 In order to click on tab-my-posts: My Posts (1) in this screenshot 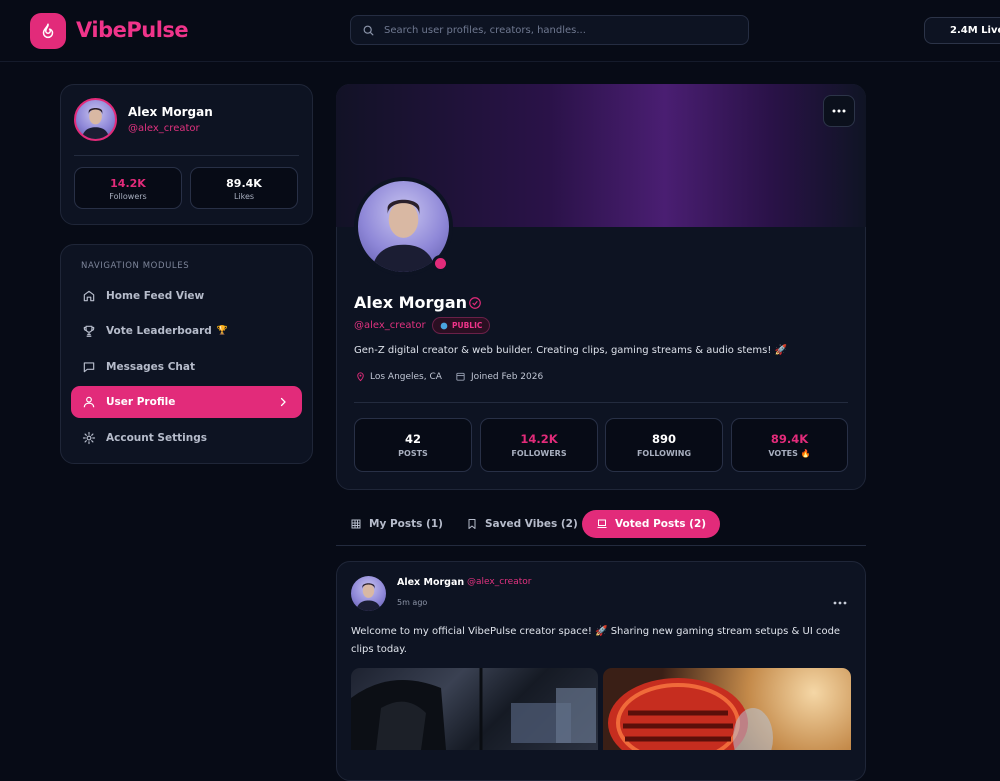, I will do `click(396, 524)`.